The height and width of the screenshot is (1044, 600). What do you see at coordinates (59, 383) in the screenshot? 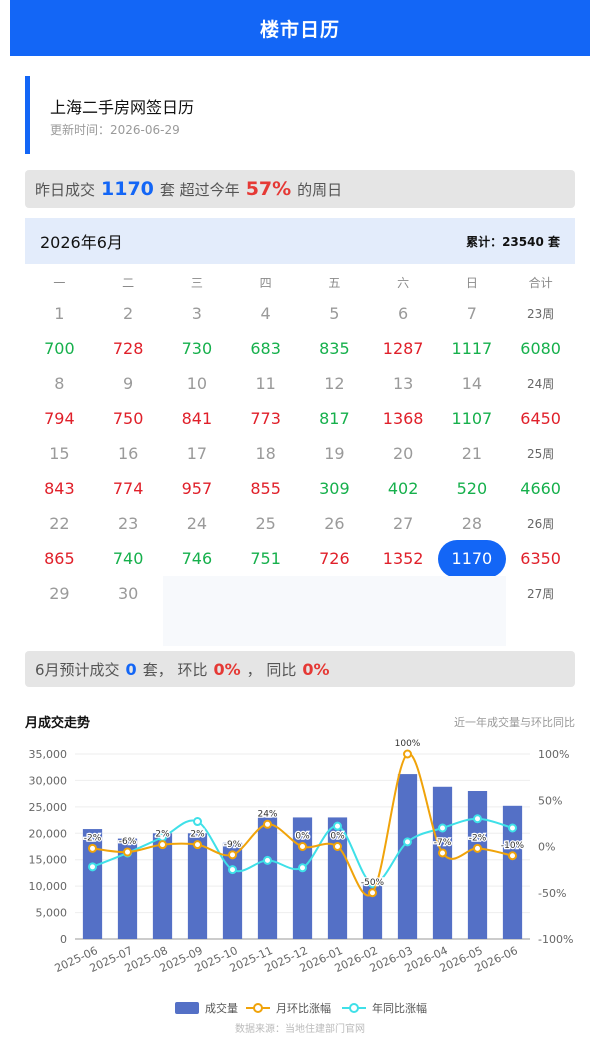
I see `date-cell: 8` at bounding box center [59, 383].